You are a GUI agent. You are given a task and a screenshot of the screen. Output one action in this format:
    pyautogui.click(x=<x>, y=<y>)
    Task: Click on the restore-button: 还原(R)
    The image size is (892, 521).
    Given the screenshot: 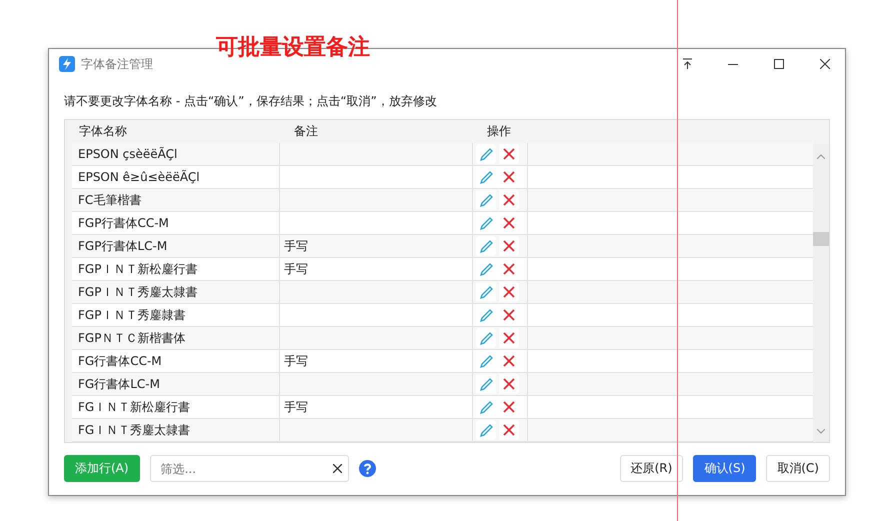 What is the action you would take?
    pyautogui.click(x=652, y=468)
    